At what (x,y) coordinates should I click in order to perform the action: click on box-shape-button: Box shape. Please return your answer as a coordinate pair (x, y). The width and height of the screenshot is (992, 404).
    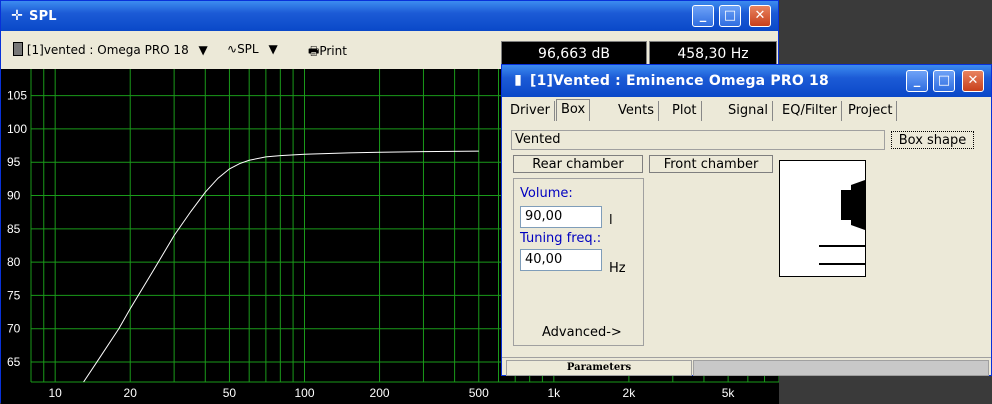
    Looking at the image, I should click on (932, 140).